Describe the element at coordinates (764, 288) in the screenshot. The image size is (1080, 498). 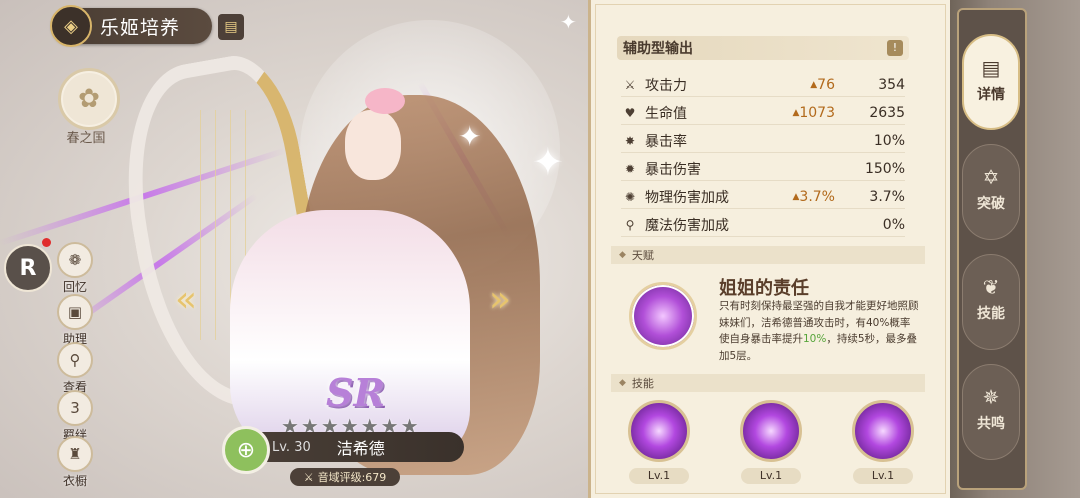
I see `talent-title: 姐姐的责任` at that location.